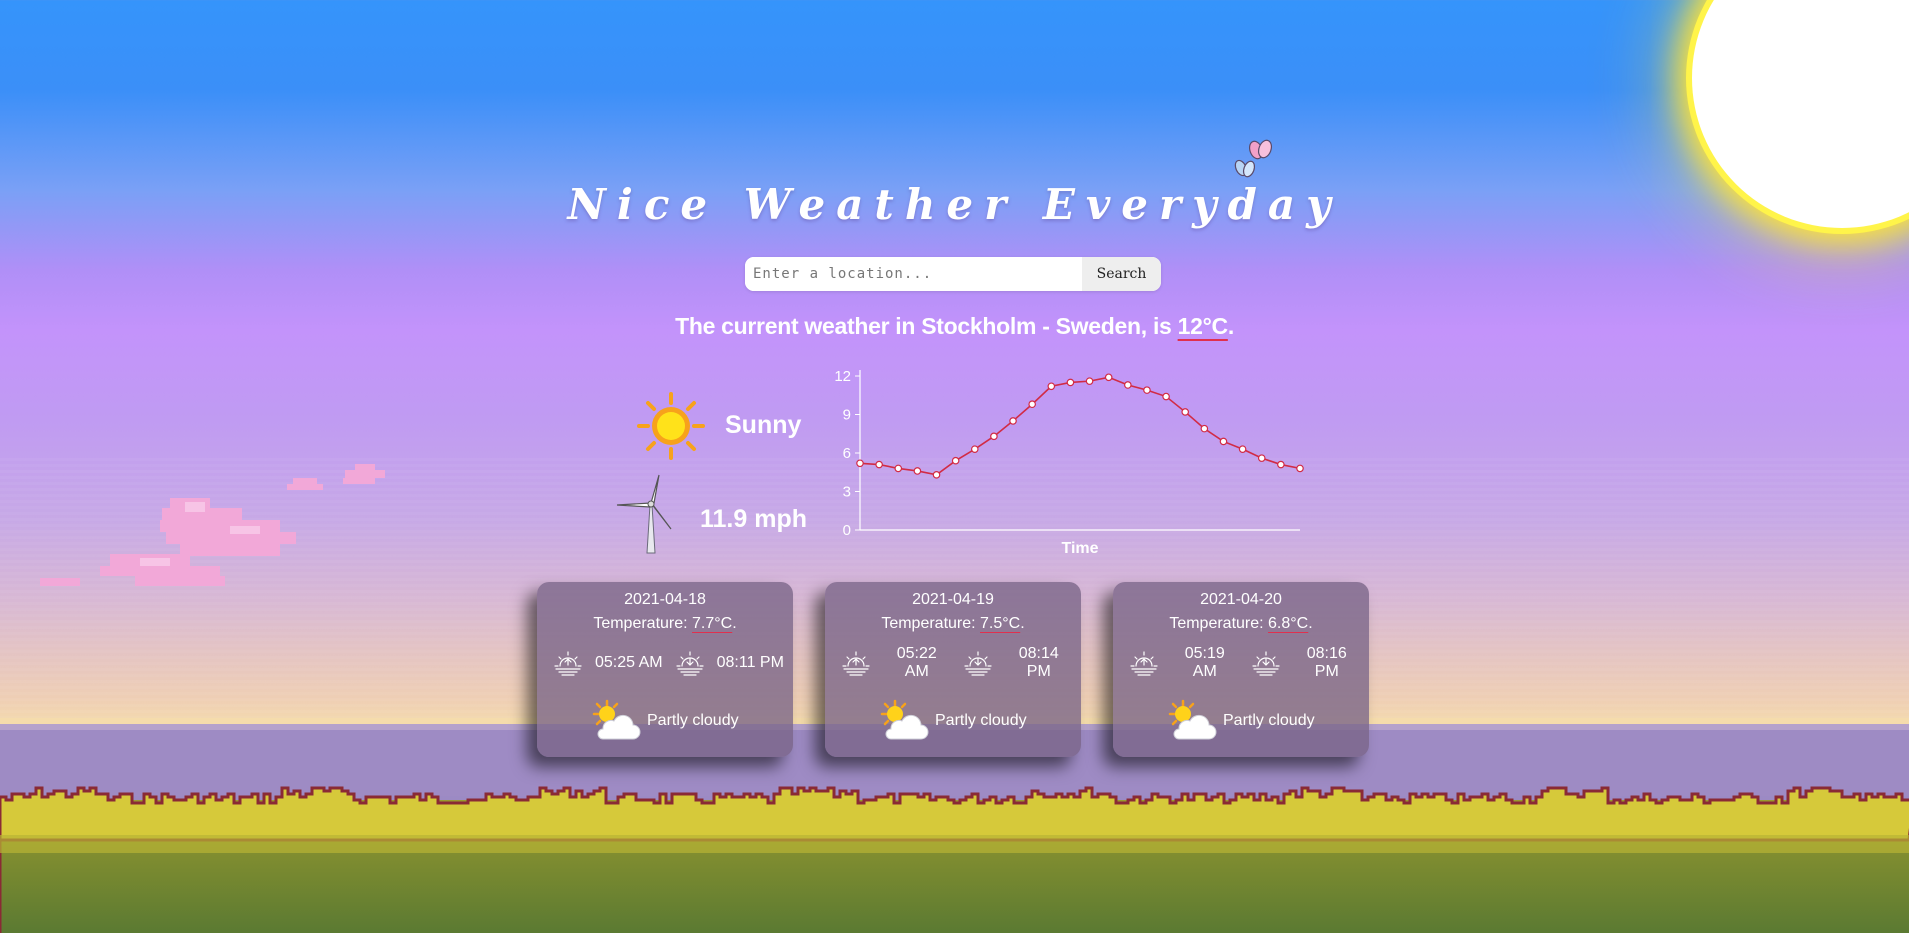 The height and width of the screenshot is (933, 1909). What do you see at coordinates (665, 599) in the screenshot?
I see `forecast-date: 2021-04-18` at bounding box center [665, 599].